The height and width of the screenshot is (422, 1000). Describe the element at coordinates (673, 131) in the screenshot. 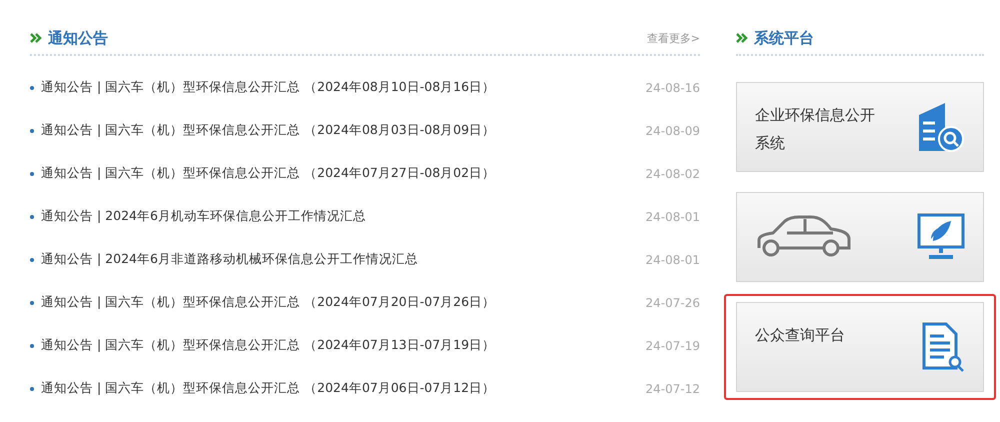

I see `notice-date: 24-08-09` at that location.